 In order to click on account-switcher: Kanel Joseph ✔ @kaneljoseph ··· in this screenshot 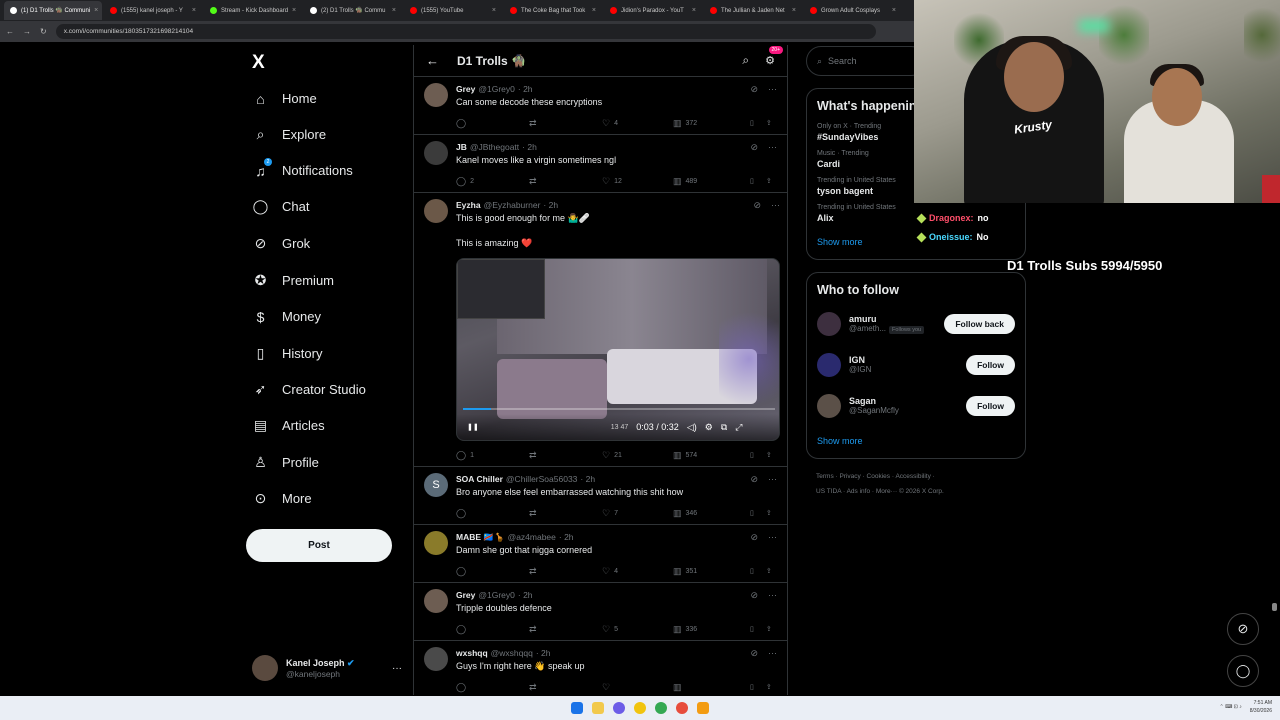, I will do `click(327, 668)`.